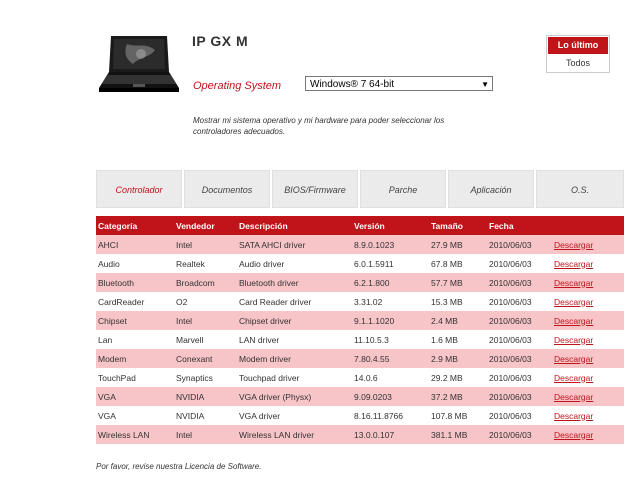 The height and width of the screenshot is (488, 640). I want to click on cell-descripcion: Modem driver, so click(294, 358).